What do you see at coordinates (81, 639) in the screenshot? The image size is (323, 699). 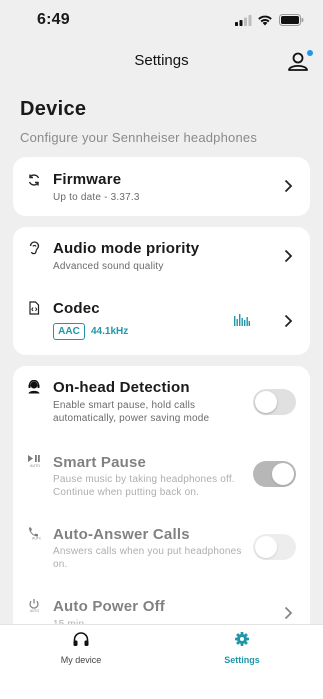 I see `headphones-icon` at bounding box center [81, 639].